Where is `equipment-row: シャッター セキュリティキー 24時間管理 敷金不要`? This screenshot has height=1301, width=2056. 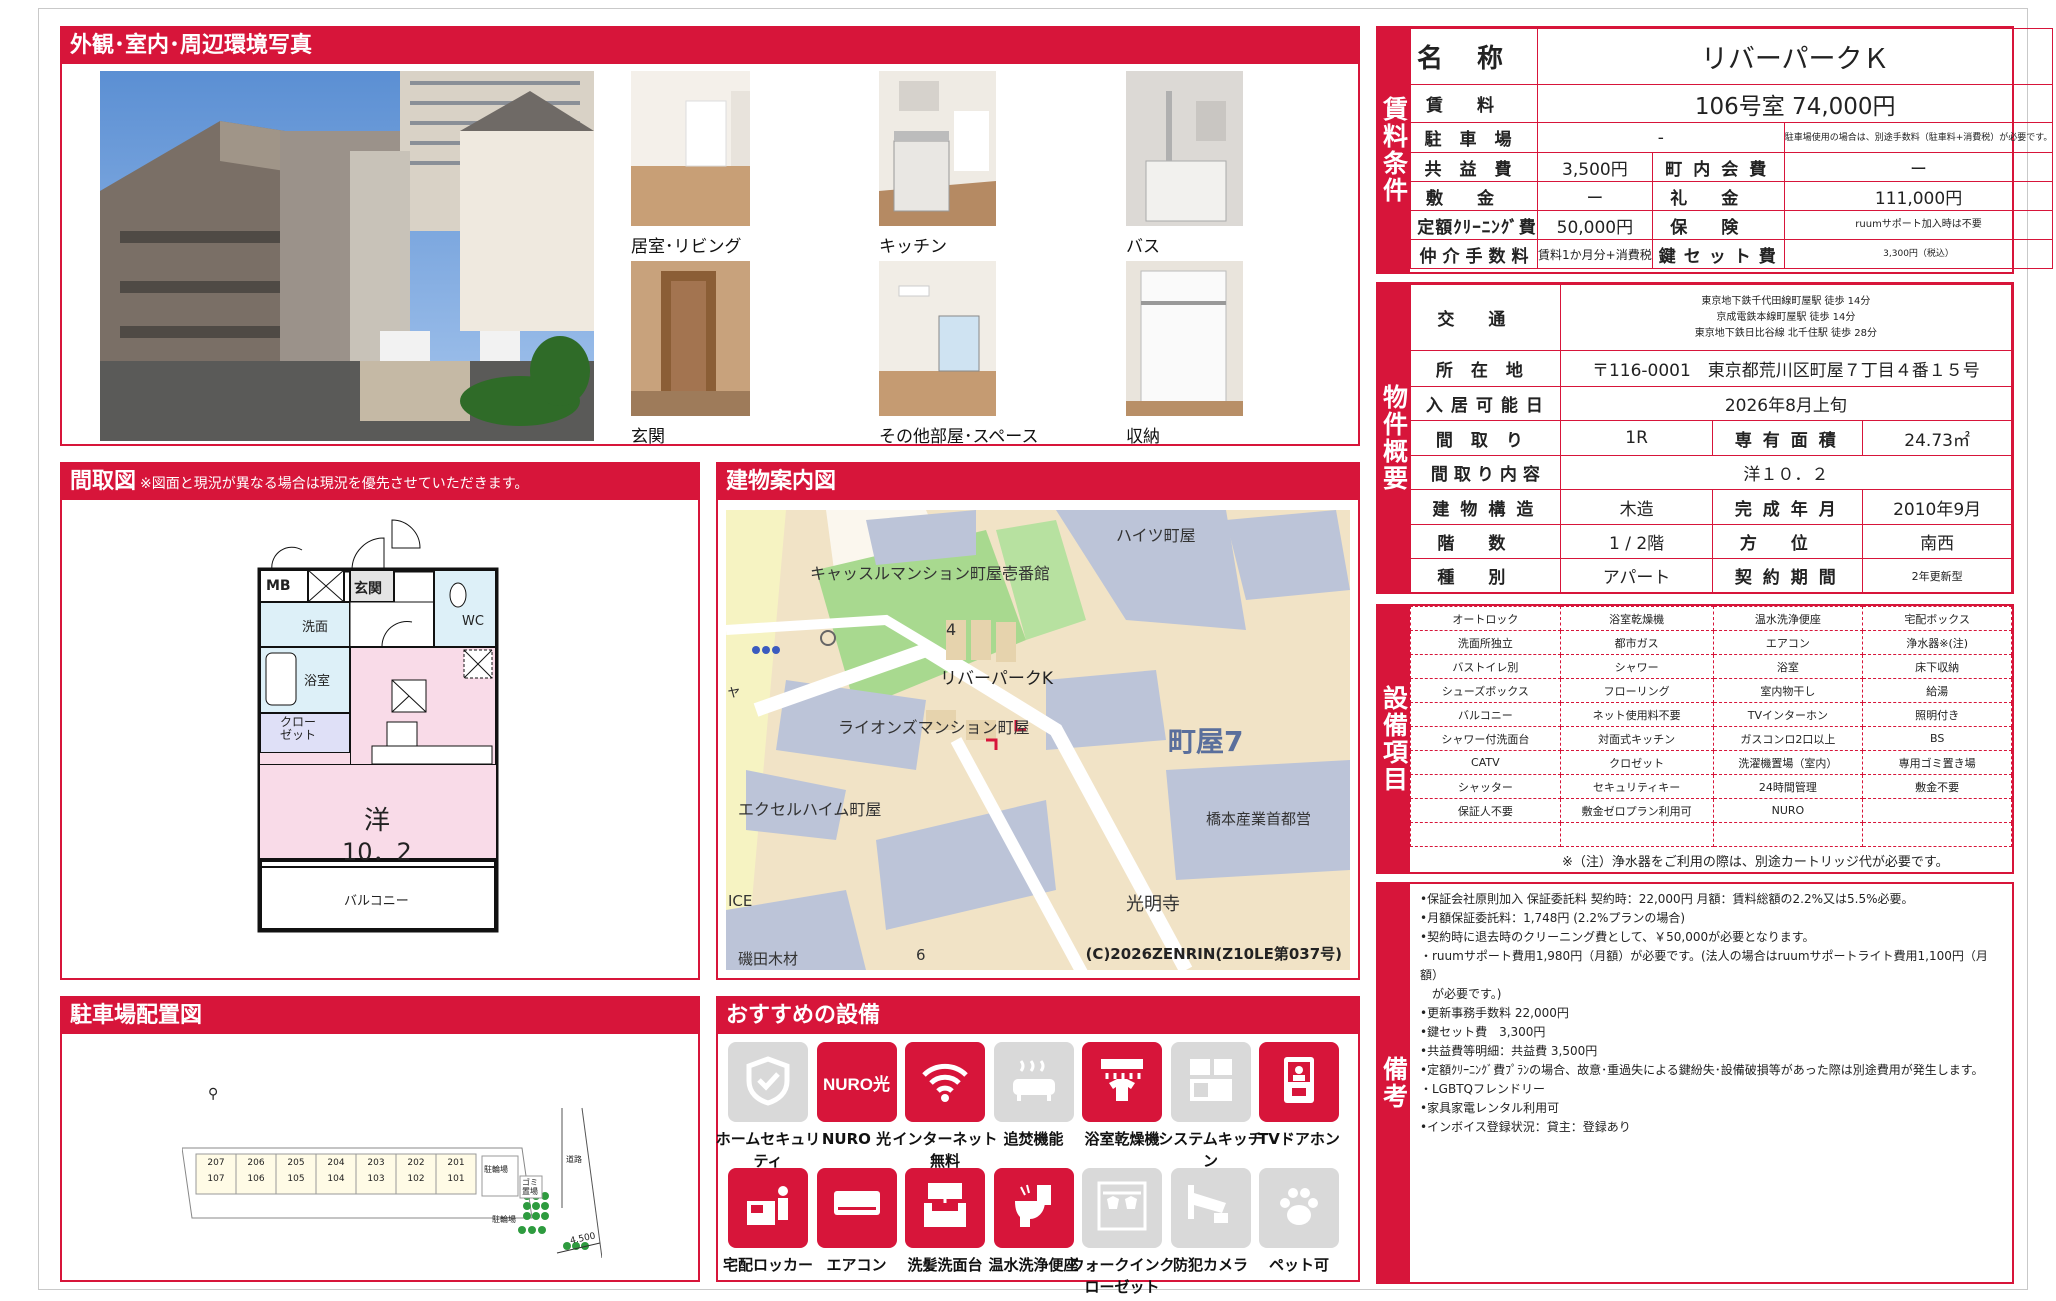 equipment-row: シャッター セキュリティキー 24時間管理 敷金不要 is located at coordinates (1711, 786).